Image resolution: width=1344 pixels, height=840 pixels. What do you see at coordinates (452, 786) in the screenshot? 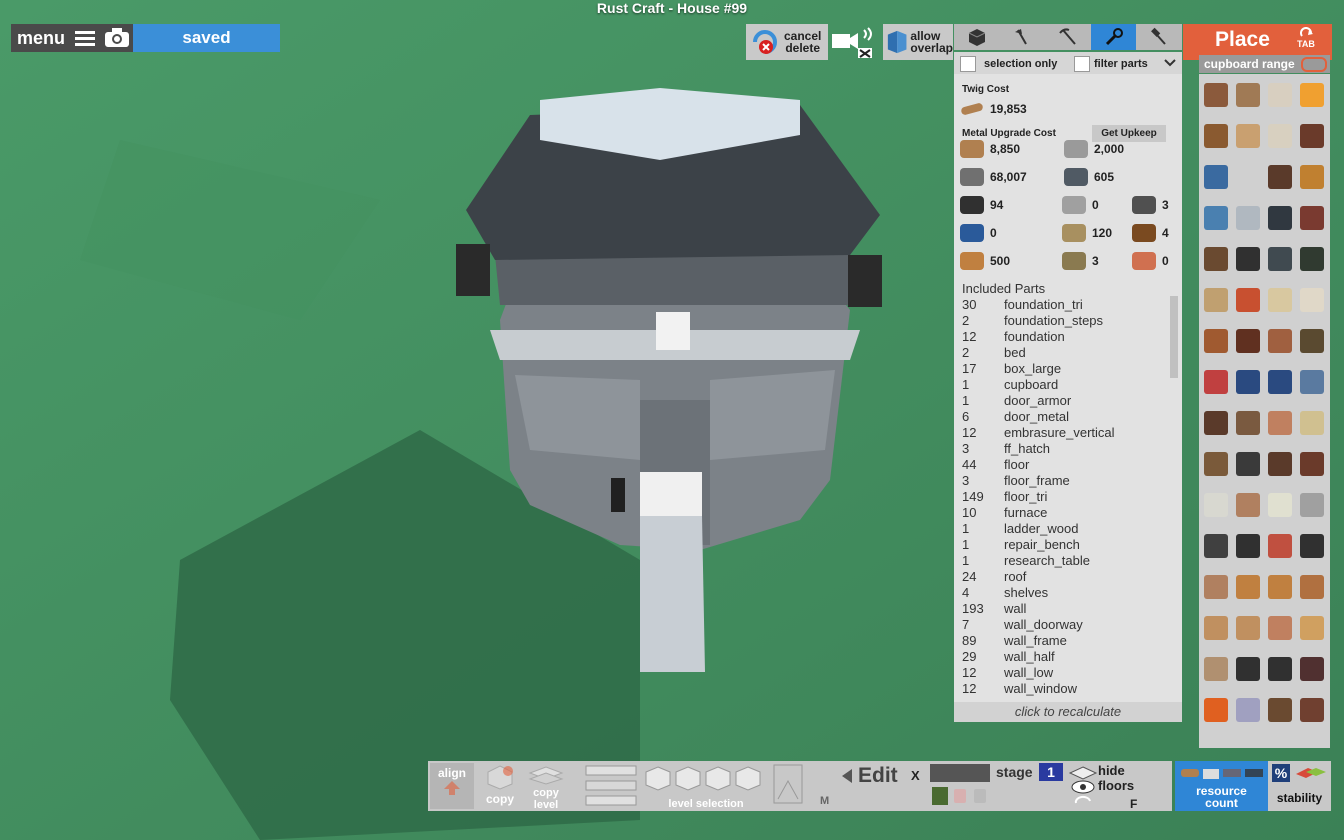
I see `align-button: align` at bounding box center [452, 786].